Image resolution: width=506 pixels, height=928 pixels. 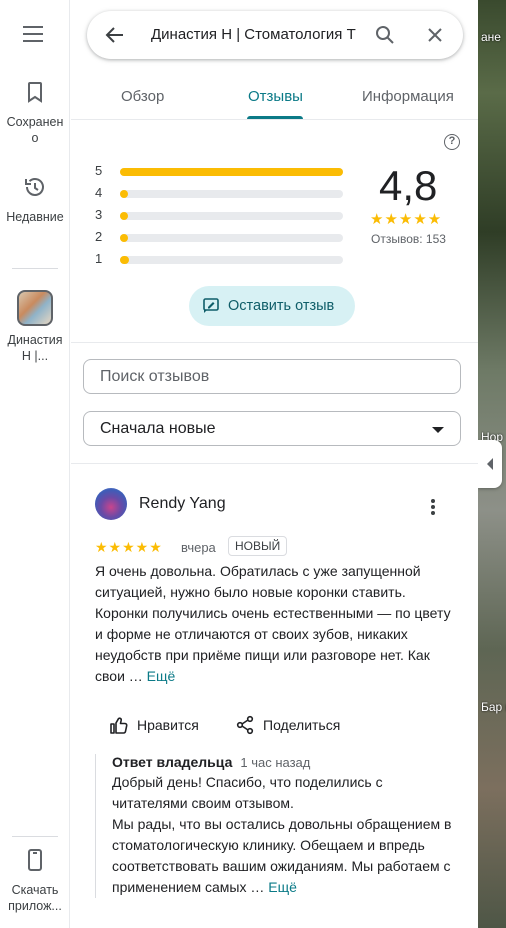 What do you see at coordinates (161, 676) in the screenshot?
I see `review-more-link: Ещё` at bounding box center [161, 676].